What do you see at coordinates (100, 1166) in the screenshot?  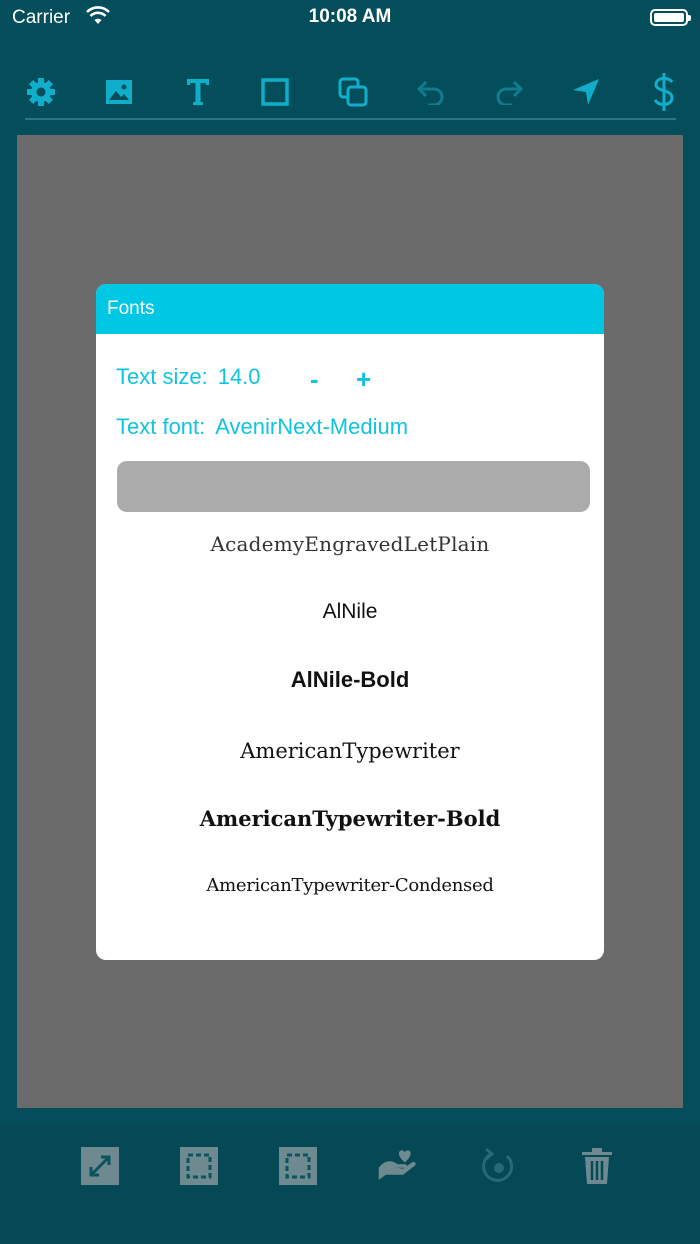 I see `resize-icon` at bounding box center [100, 1166].